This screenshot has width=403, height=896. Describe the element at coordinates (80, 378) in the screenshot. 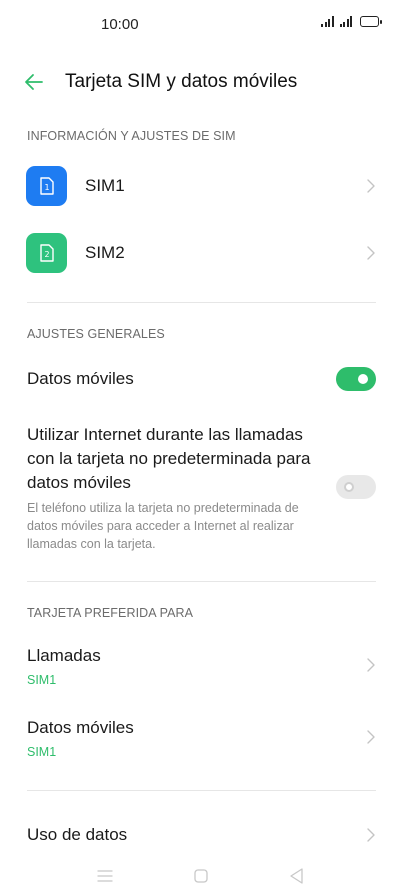

I see `mobile-data-label: Datos móviles` at that location.